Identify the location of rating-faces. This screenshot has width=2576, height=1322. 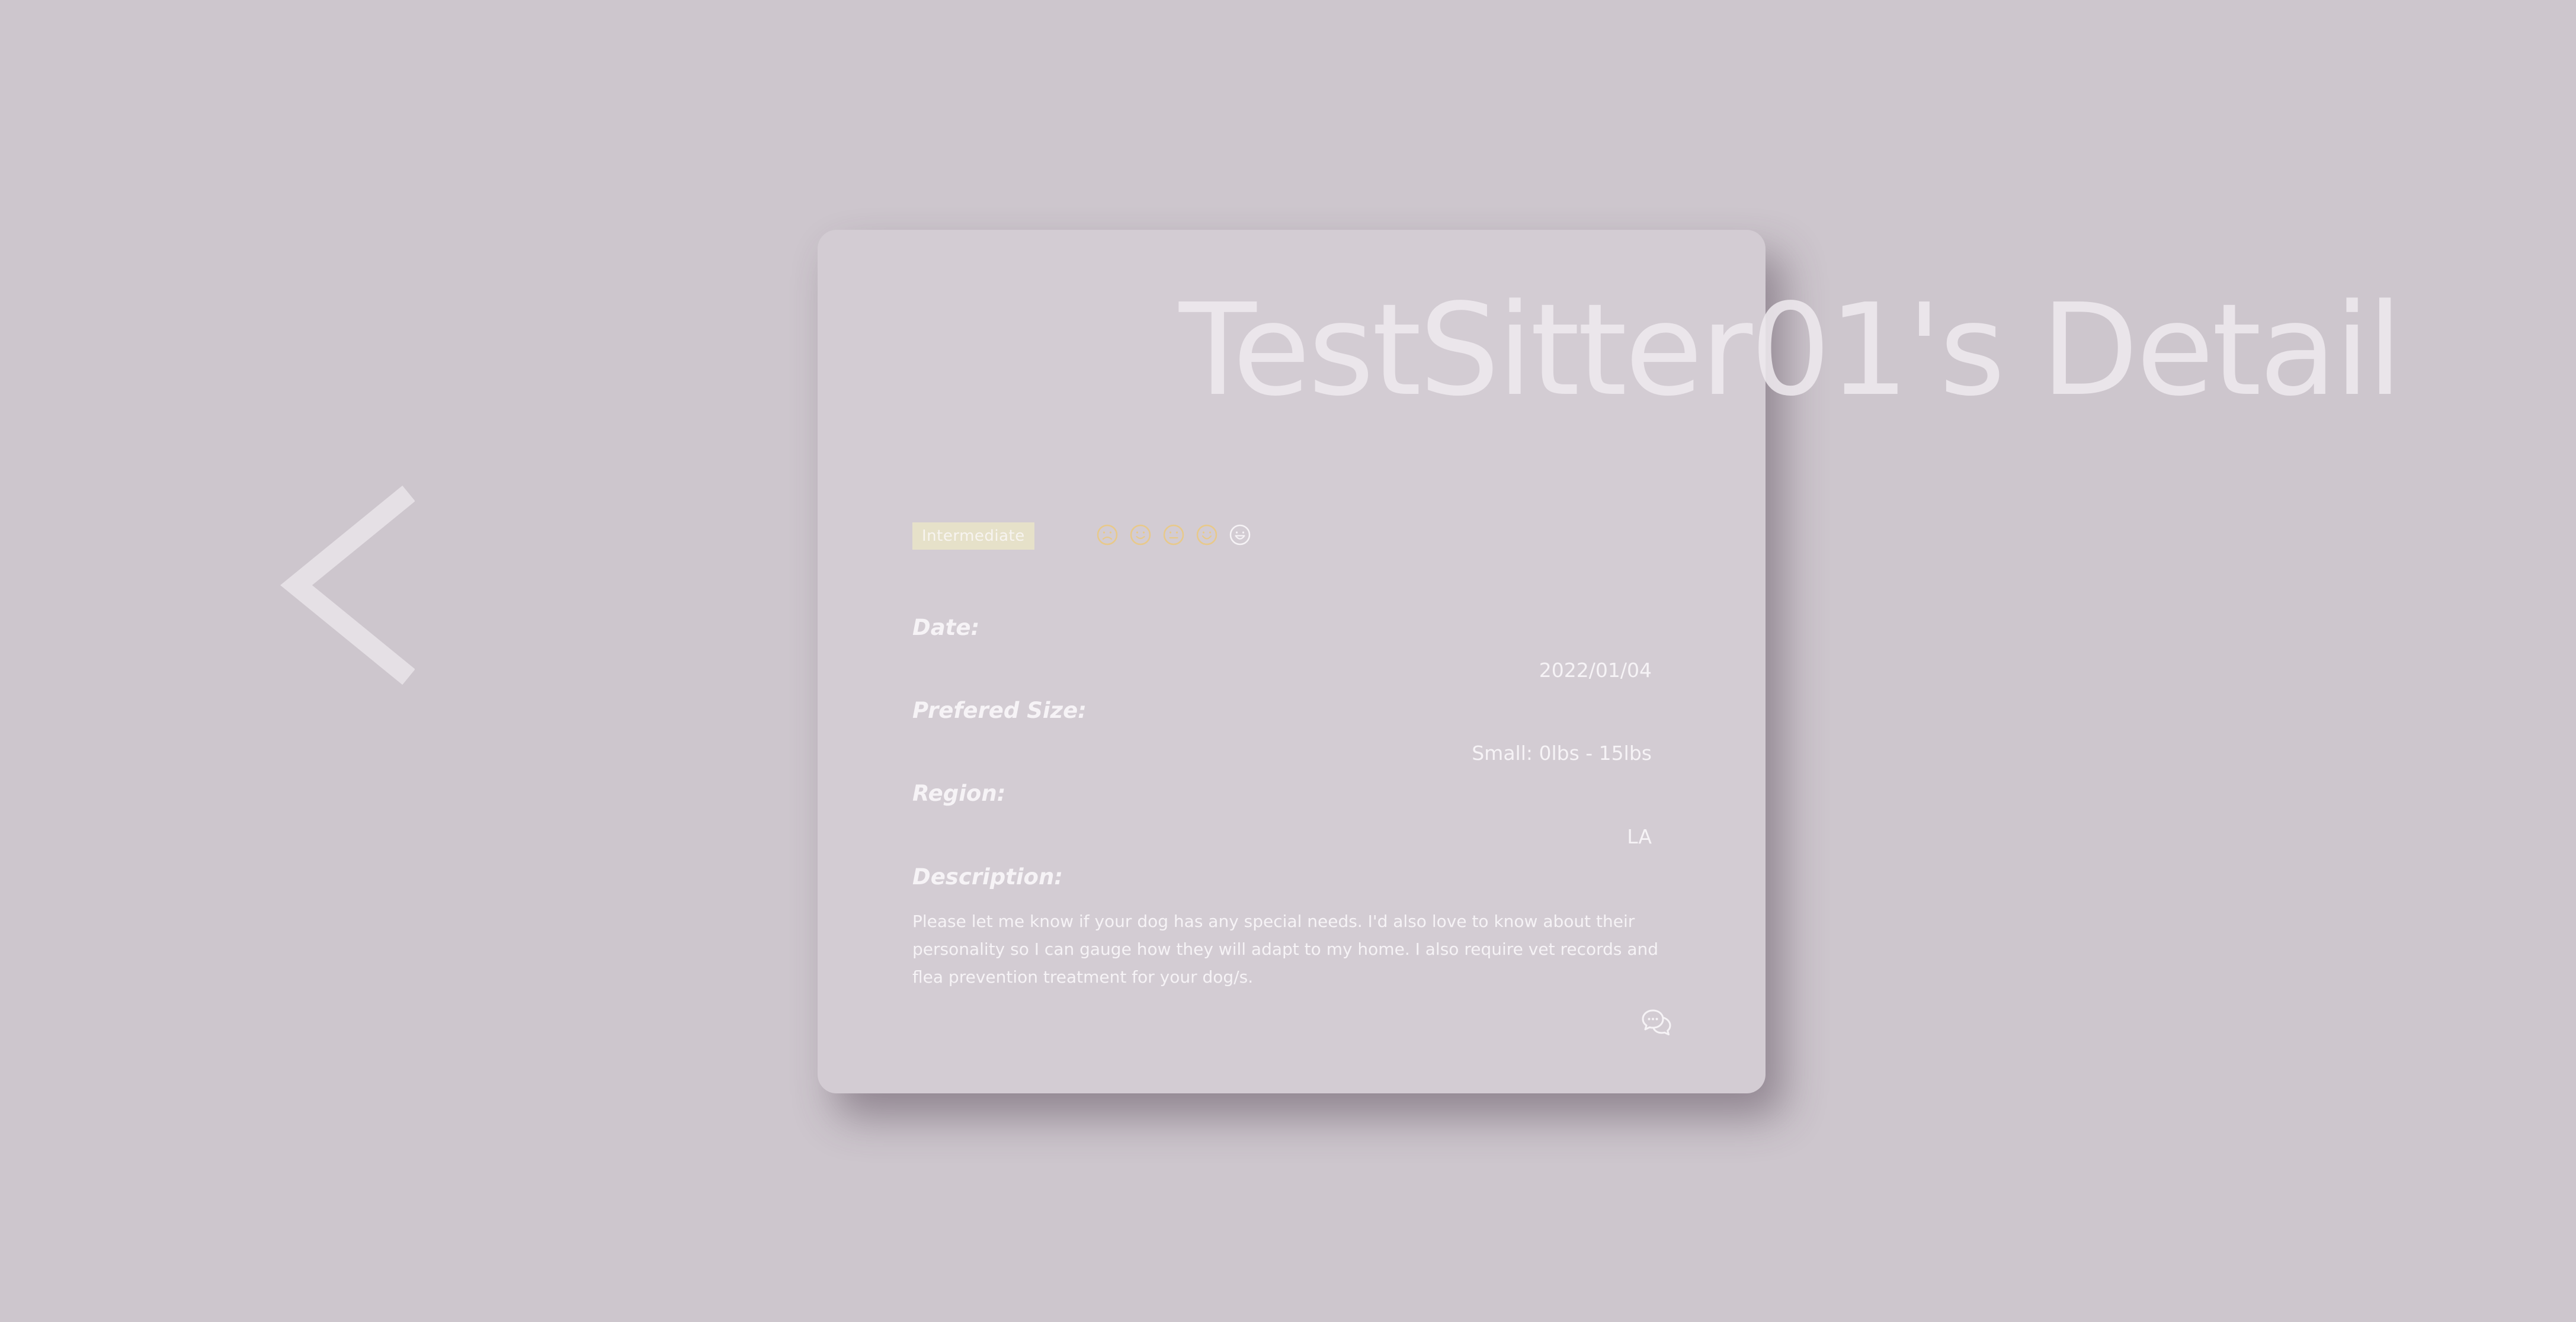
(1173, 535).